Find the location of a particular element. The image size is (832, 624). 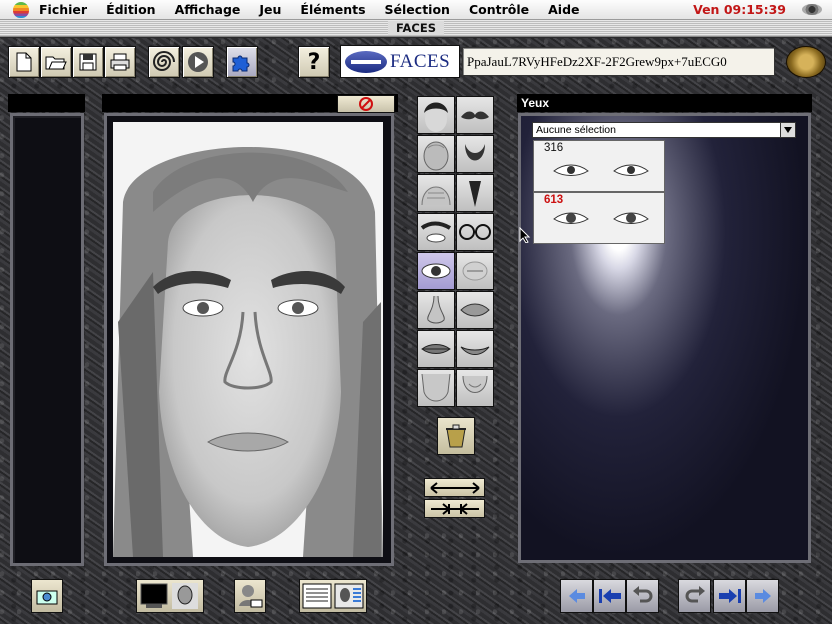

play-button is located at coordinates (198, 62).